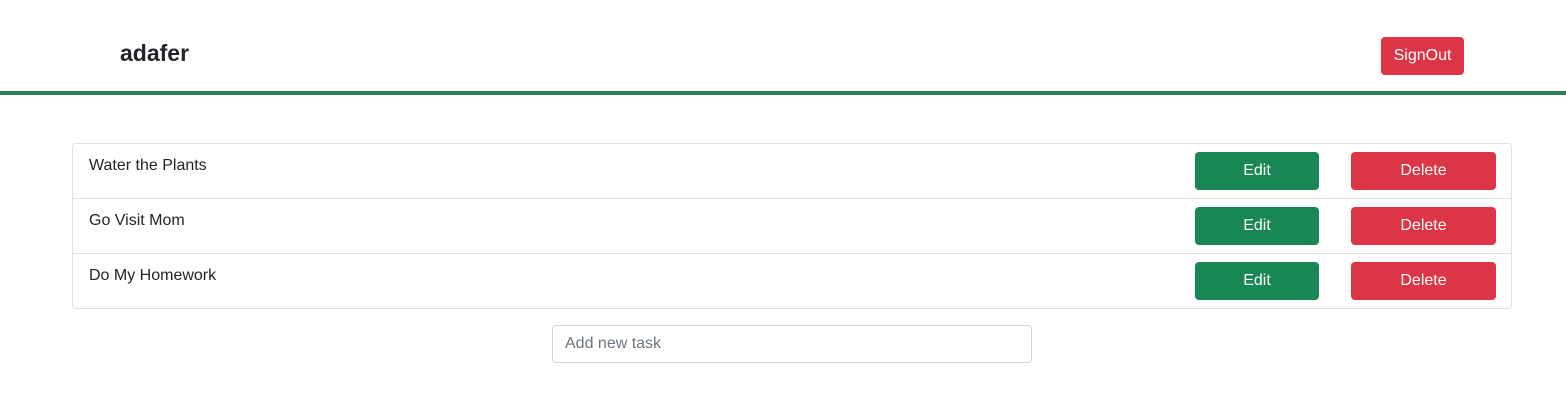  What do you see at coordinates (155, 53) in the screenshot?
I see `username-label: adafer` at bounding box center [155, 53].